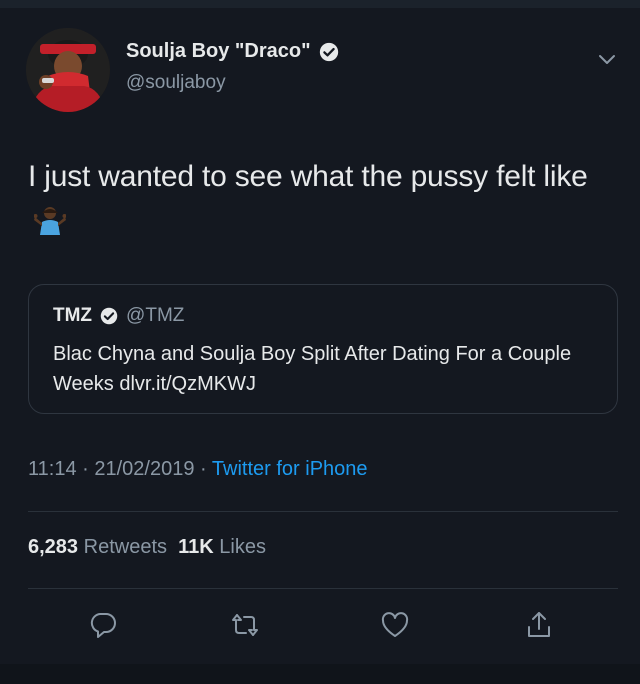 Image resolution: width=640 pixels, height=684 pixels. Describe the element at coordinates (103, 625) in the screenshot. I see `reply-icon` at that location.